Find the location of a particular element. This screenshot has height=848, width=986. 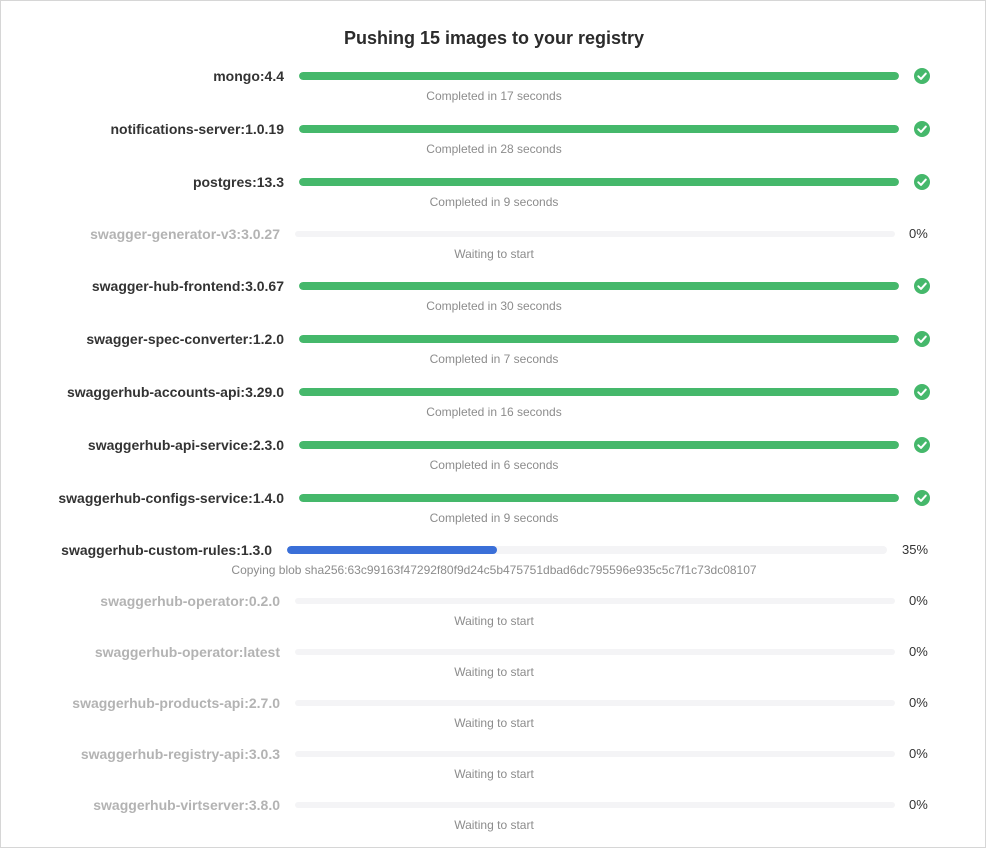

status-text: Completed in 17 seconds is located at coordinates (494, 96).